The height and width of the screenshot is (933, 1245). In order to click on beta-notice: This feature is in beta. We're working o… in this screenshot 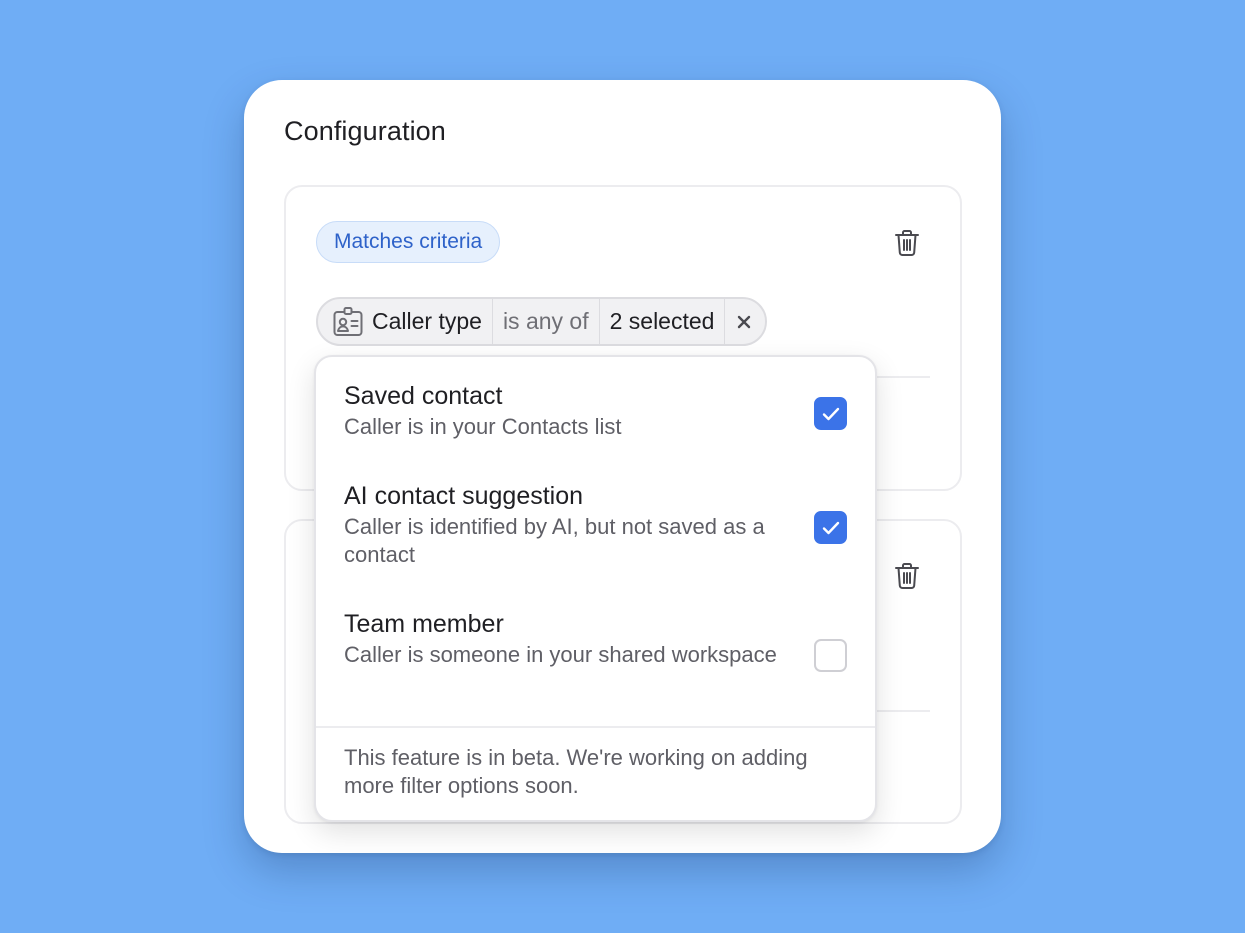, I will do `click(576, 771)`.